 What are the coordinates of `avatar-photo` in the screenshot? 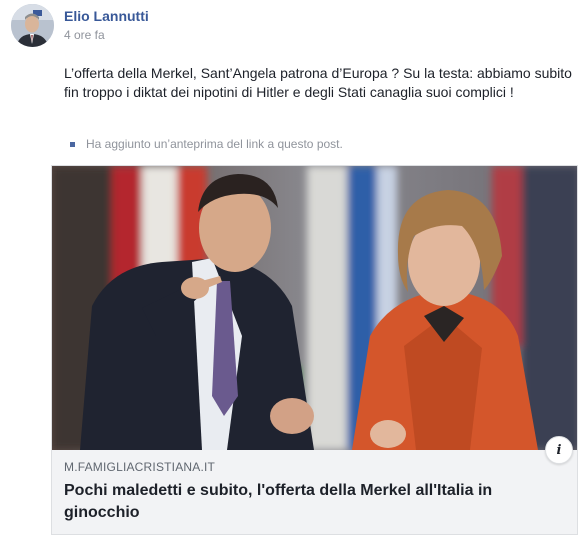 It's located at (32, 25).